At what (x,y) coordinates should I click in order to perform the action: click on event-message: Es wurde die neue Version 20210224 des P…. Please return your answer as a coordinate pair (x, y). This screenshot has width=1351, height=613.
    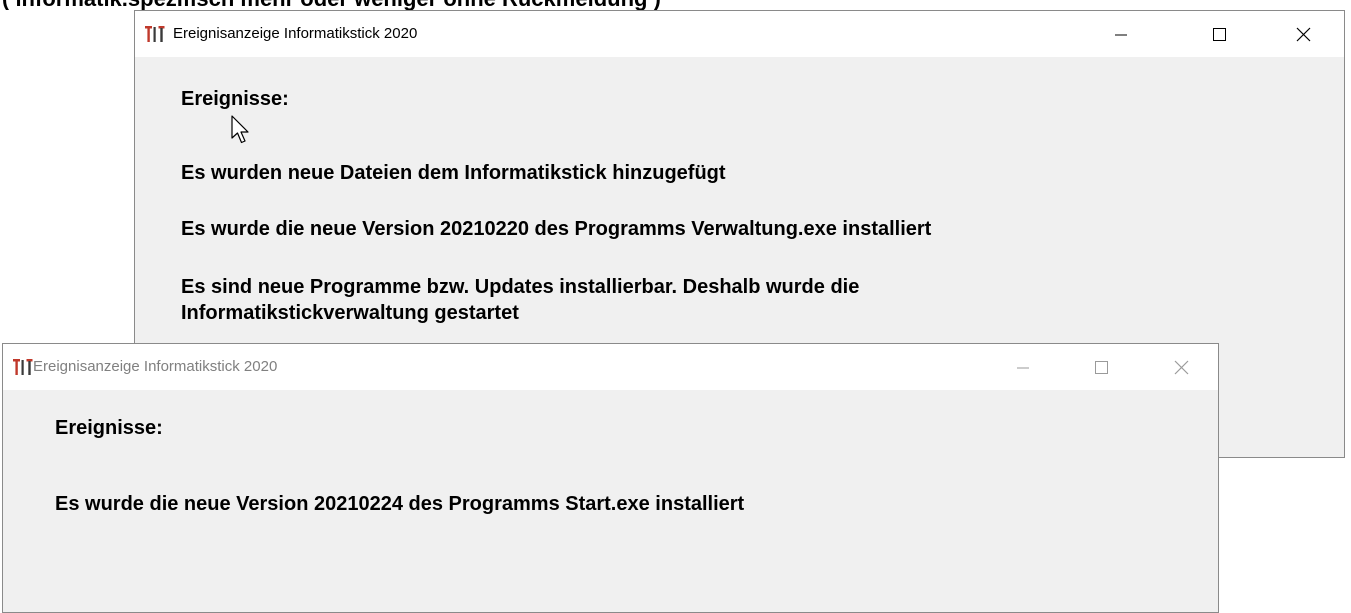
    Looking at the image, I should click on (400, 504).